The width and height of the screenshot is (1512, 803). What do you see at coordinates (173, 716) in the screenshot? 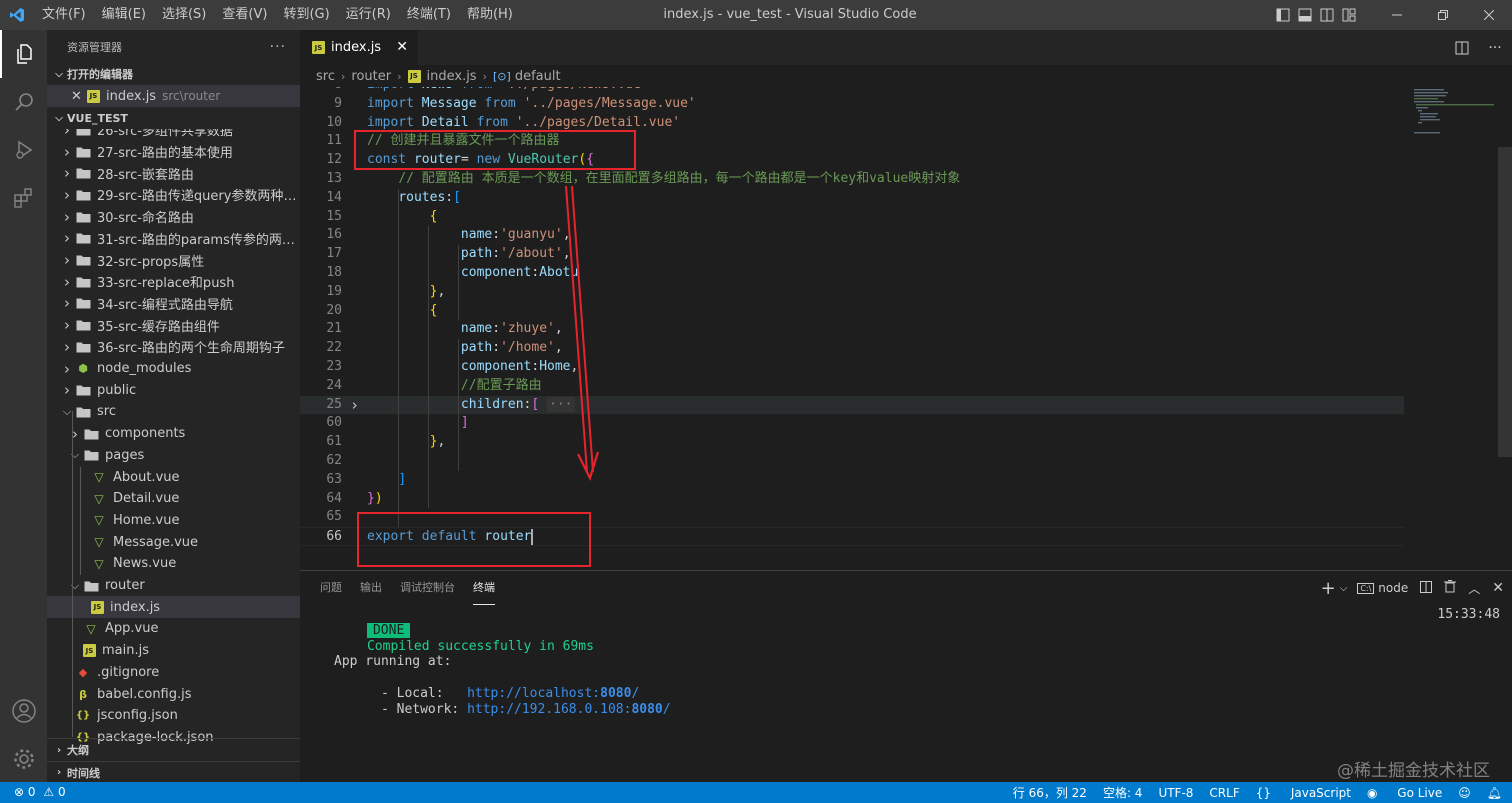
I see `tree-file: {} jsconfig.json` at bounding box center [173, 716].